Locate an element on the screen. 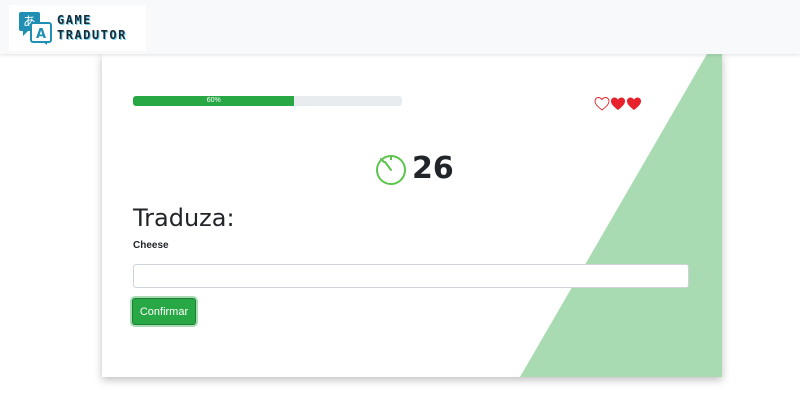 The height and width of the screenshot is (400, 800). page-title: Traduza: is located at coordinates (184, 218).